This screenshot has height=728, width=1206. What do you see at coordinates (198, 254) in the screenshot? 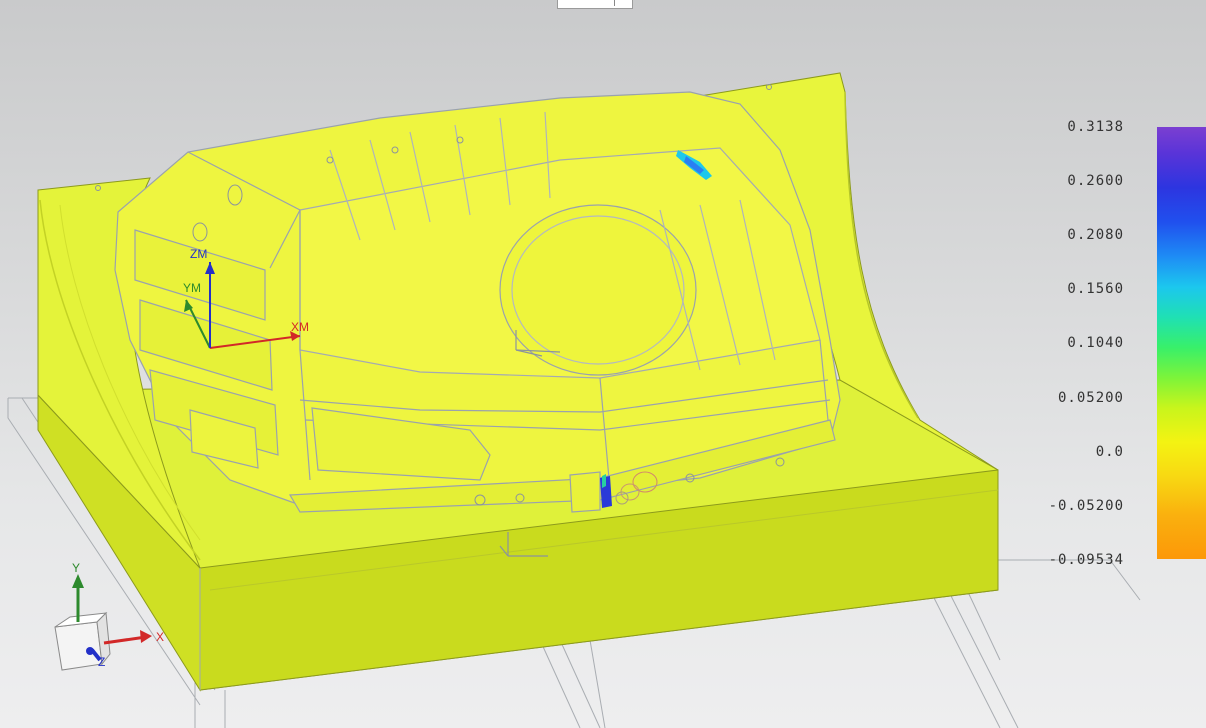
I see `work-csys-z-label: ZM` at bounding box center [198, 254].